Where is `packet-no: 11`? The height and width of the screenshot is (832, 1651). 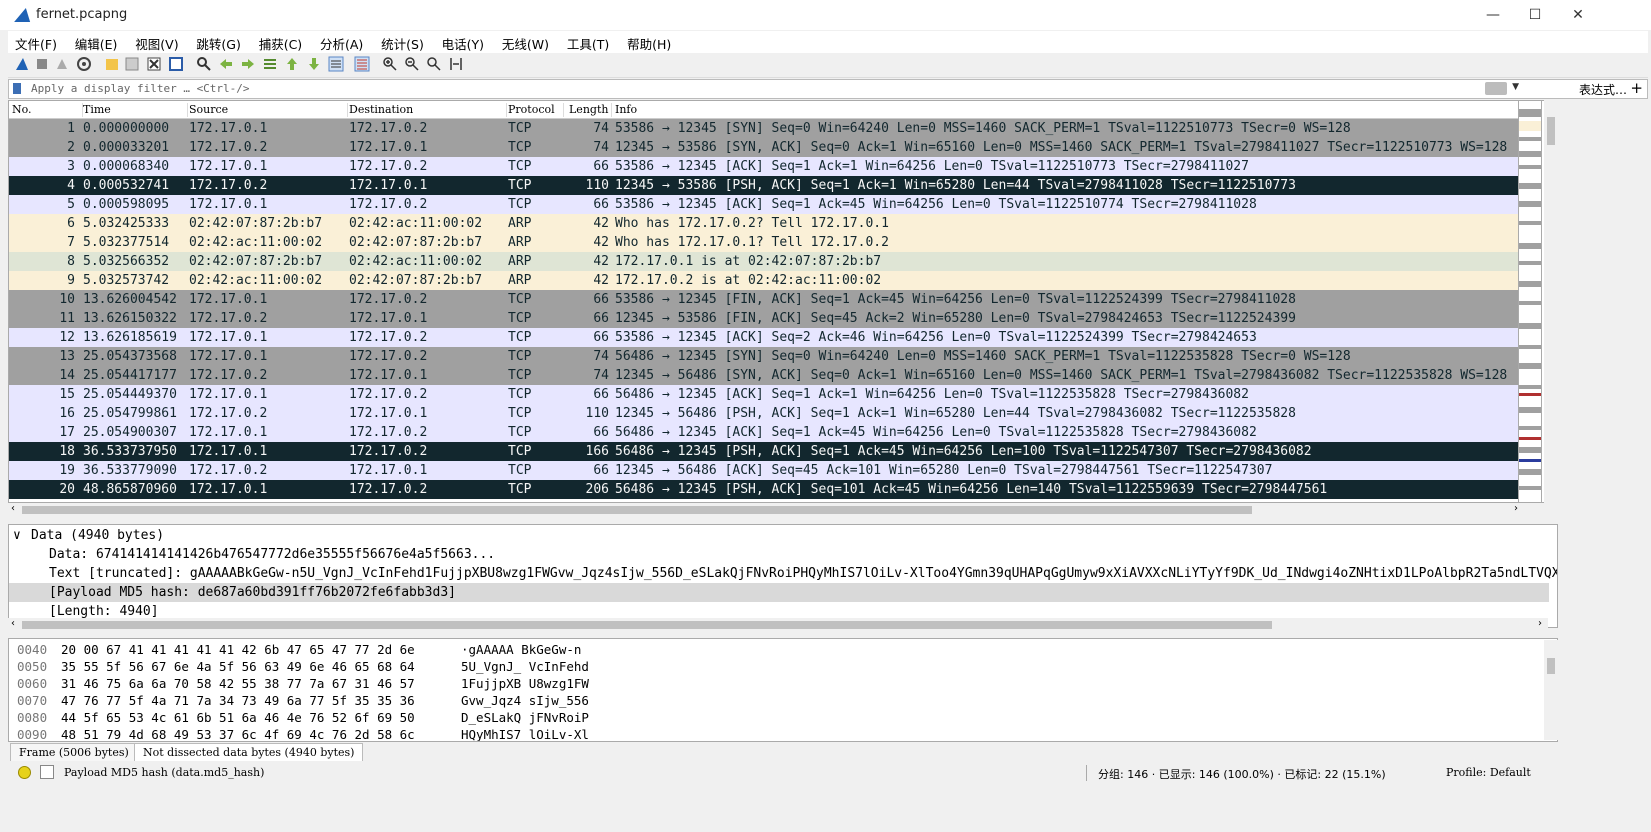
packet-no: 11 is located at coordinates (67, 318).